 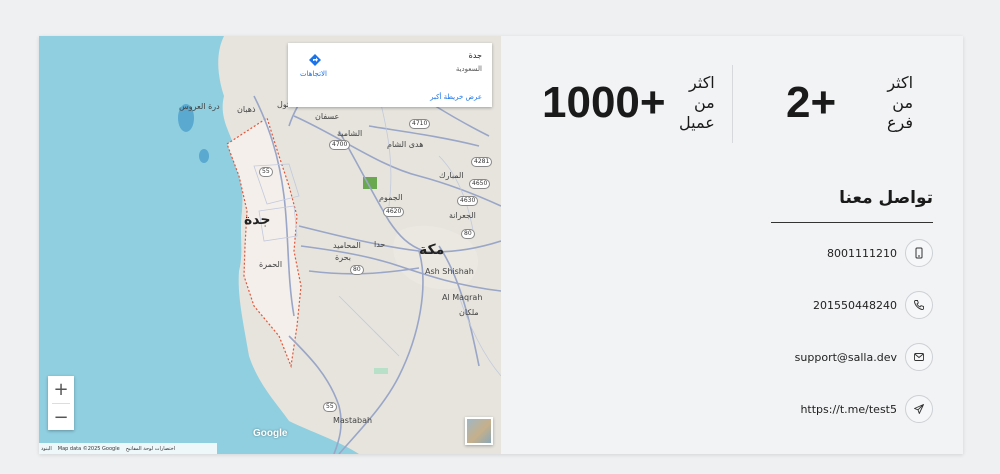 What do you see at coordinates (855, 305) in the screenshot?
I see `phone-number: 201550448240` at bounding box center [855, 305].